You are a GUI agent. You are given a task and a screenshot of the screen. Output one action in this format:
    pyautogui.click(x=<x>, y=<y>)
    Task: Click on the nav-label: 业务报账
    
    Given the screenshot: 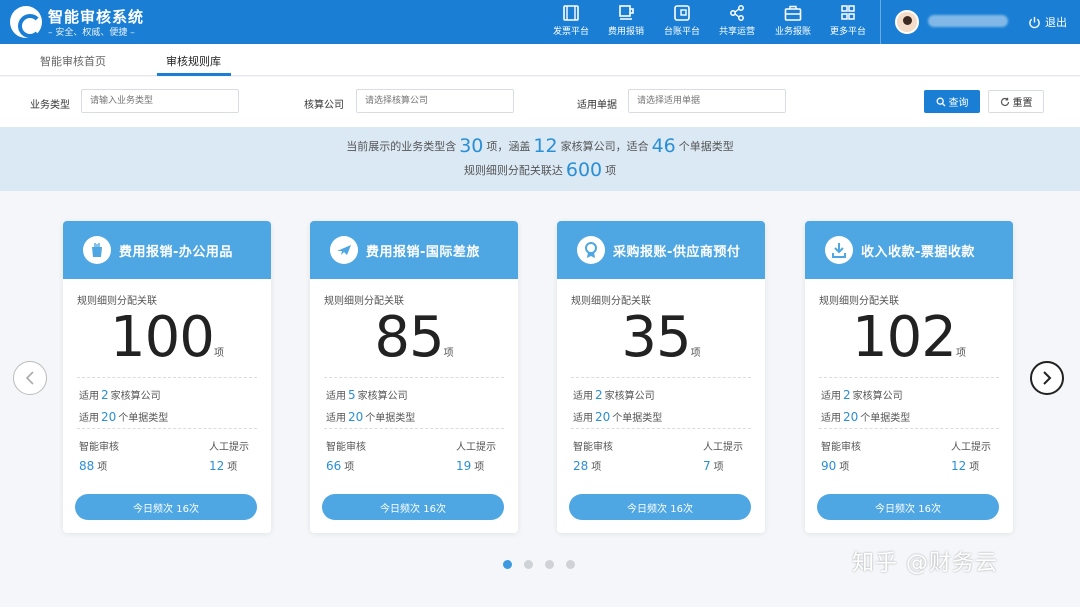 What is the action you would take?
    pyautogui.click(x=792, y=32)
    